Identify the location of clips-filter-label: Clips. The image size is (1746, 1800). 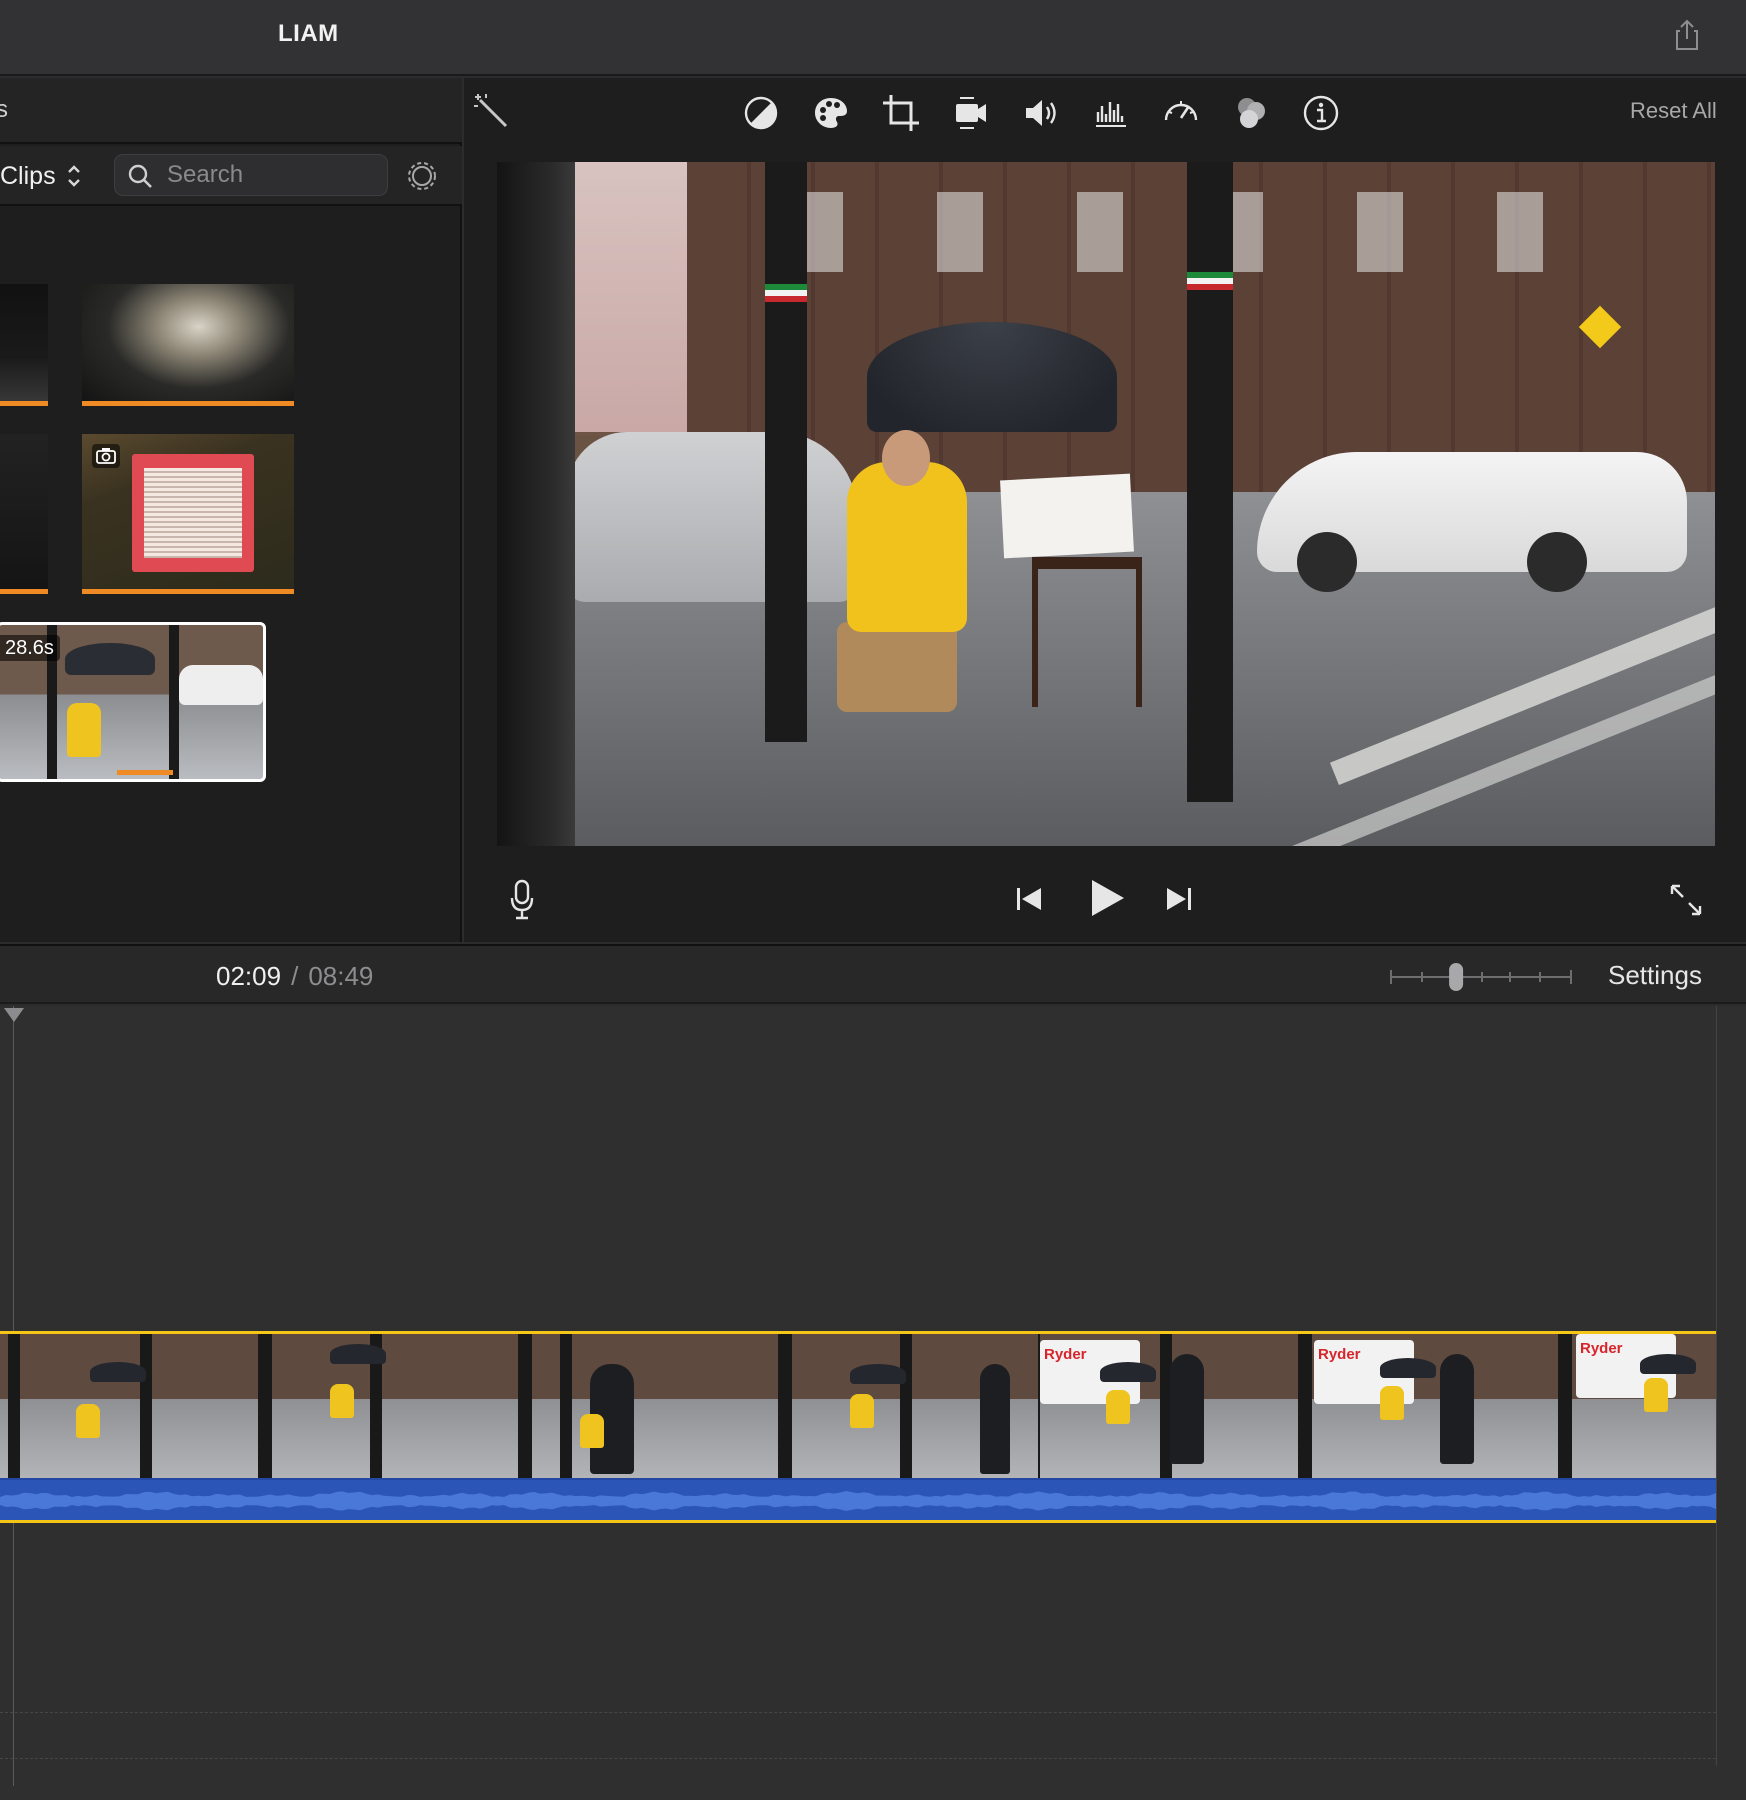
(28, 175).